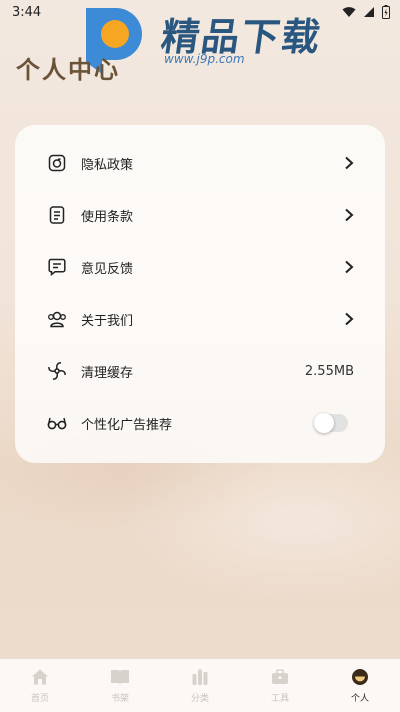 This screenshot has width=400, height=712. I want to click on settings-item-label: 关于我们, so click(107, 321).